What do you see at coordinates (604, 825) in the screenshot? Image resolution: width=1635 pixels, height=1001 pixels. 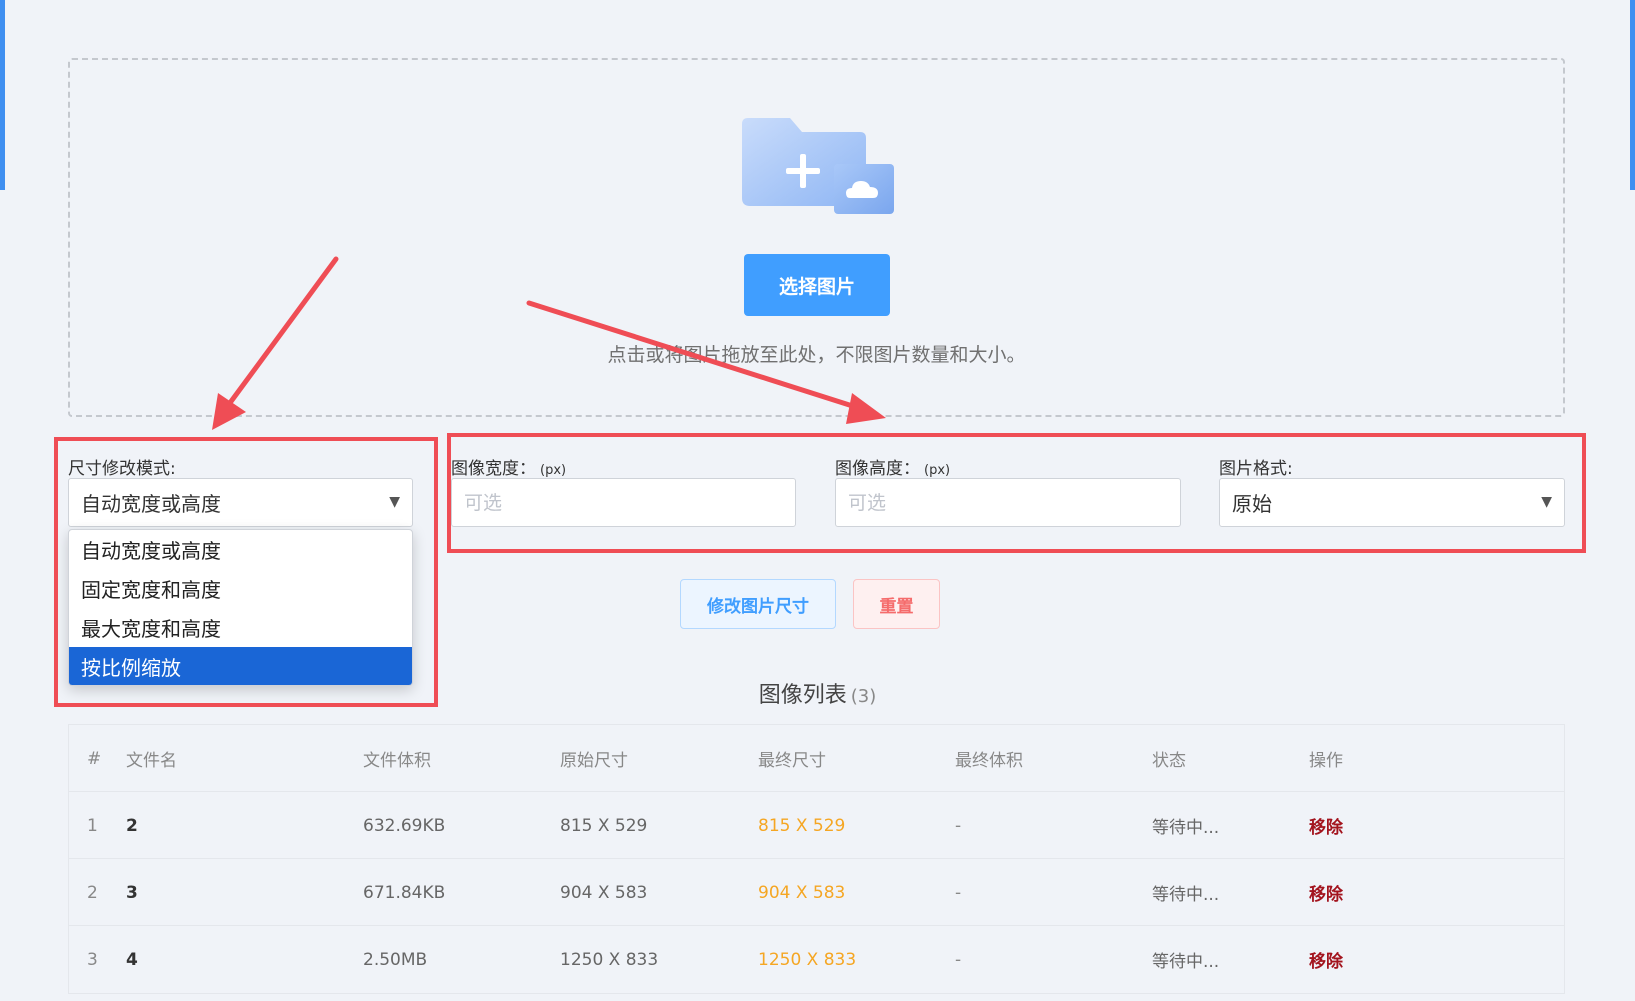 I see `row-original-size: 815 X 529` at bounding box center [604, 825].